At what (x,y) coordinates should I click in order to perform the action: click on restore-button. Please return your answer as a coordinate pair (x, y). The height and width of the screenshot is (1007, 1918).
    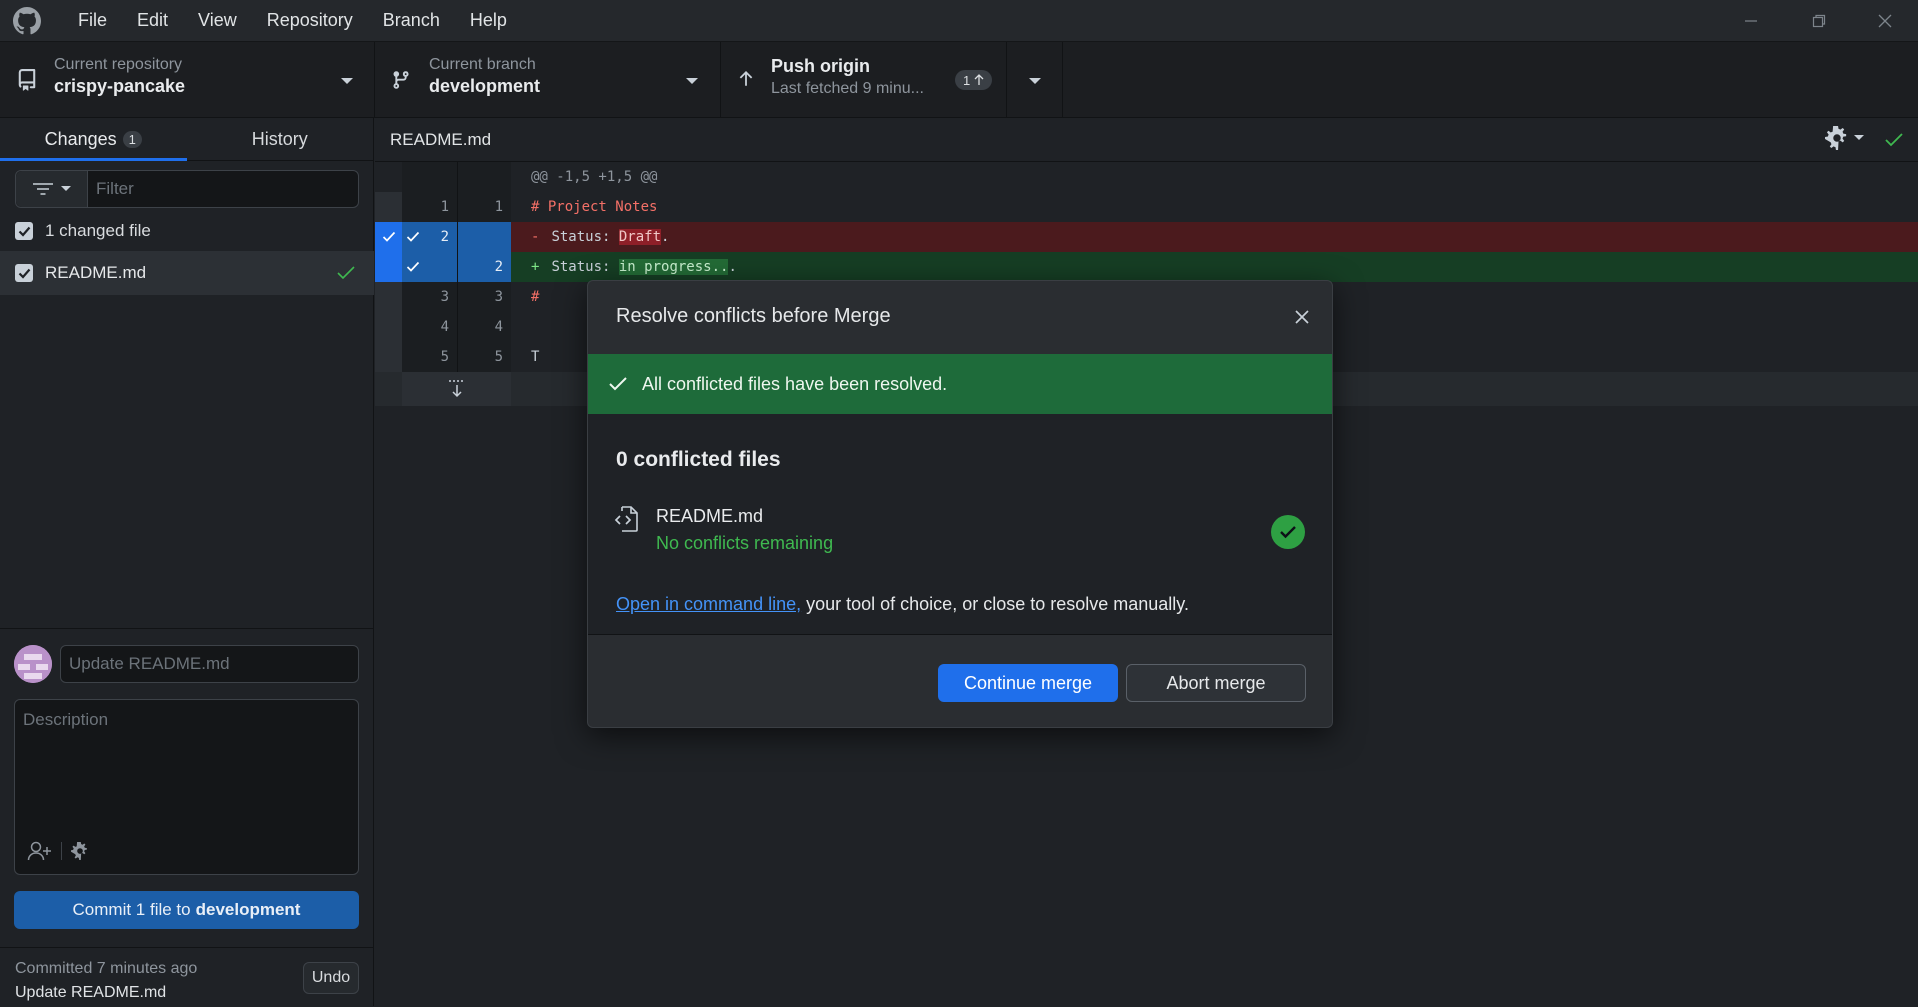
    Looking at the image, I should click on (1819, 21).